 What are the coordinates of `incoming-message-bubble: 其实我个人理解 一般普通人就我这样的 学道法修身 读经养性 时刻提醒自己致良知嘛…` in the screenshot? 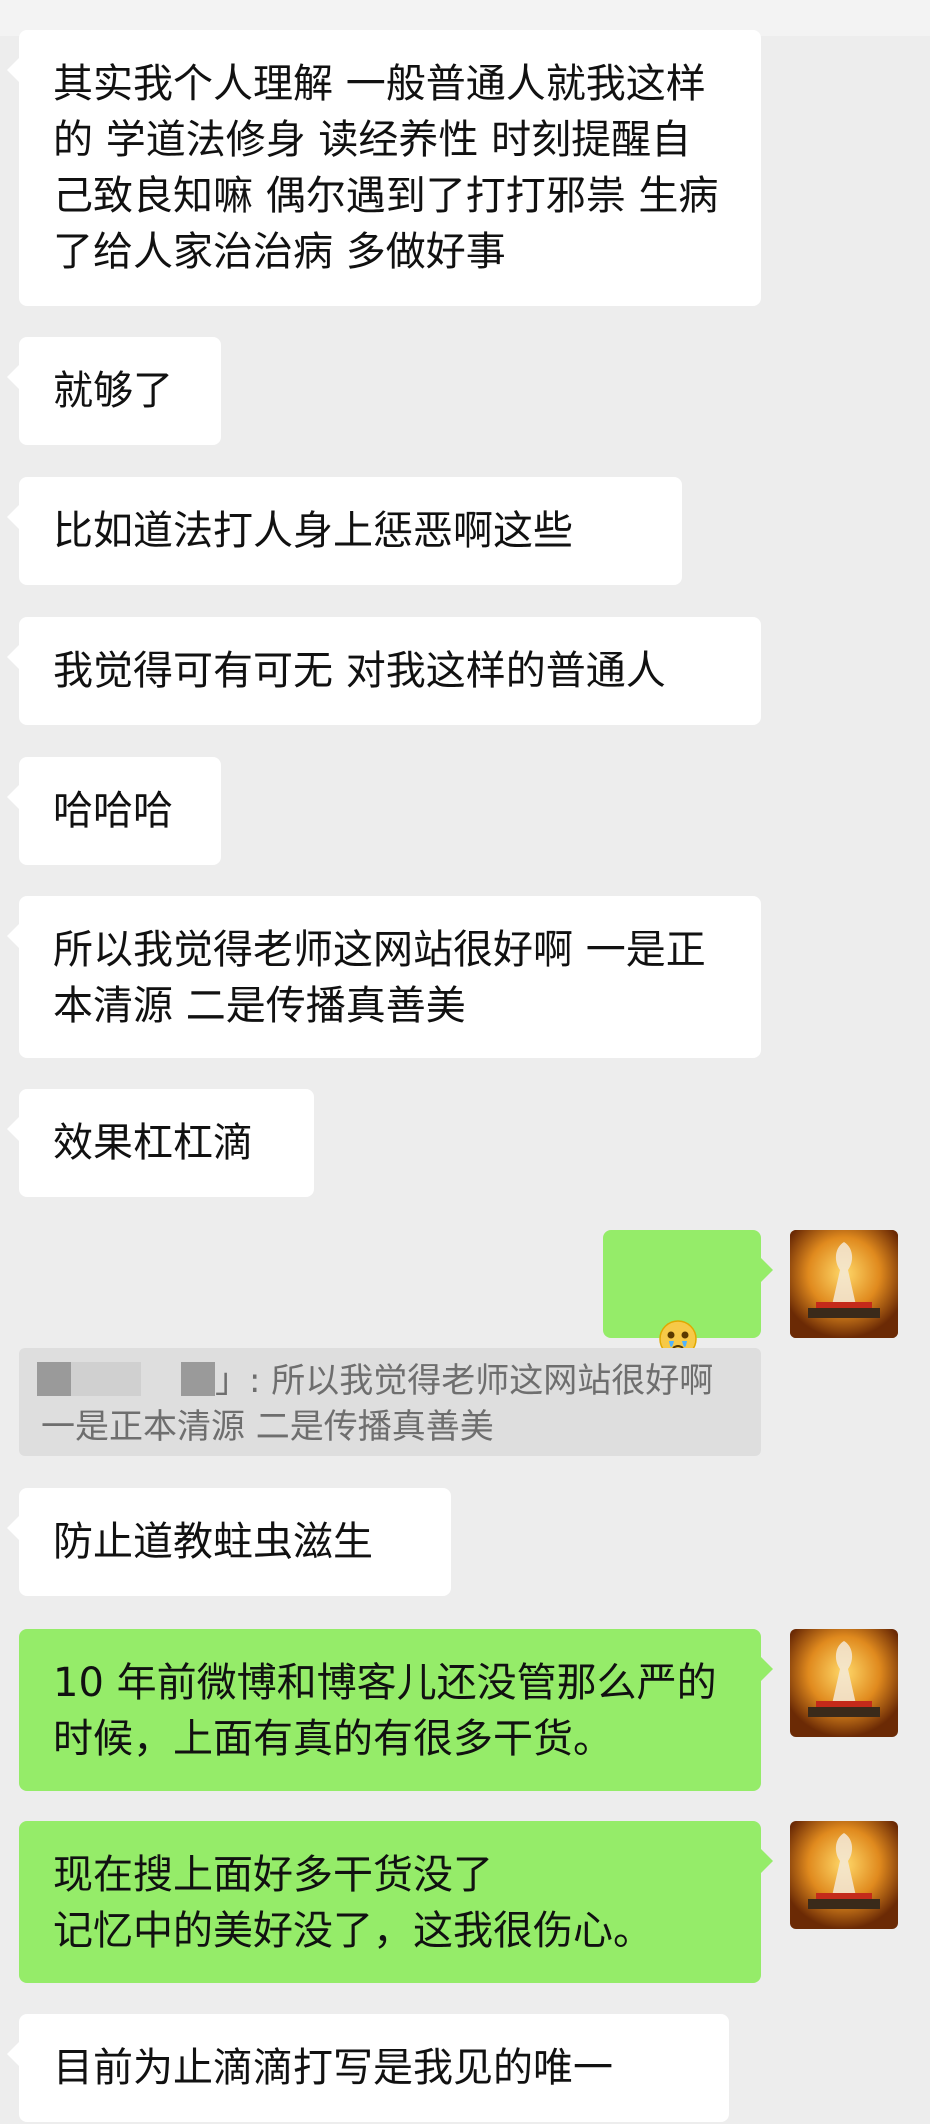 It's located at (384, 168).